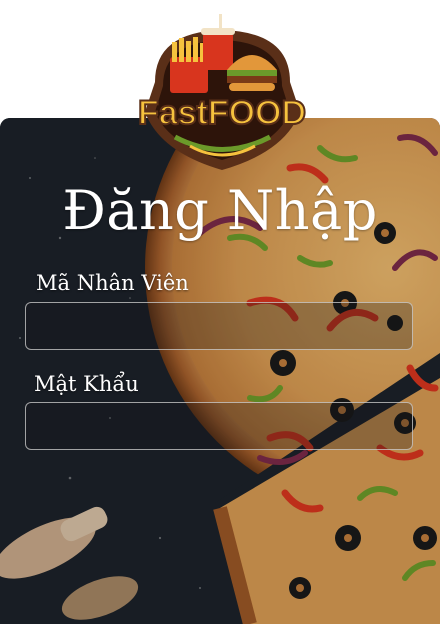 The image size is (440, 624). What do you see at coordinates (219, 426) in the screenshot?
I see `password-input` at bounding box center [219, 426].